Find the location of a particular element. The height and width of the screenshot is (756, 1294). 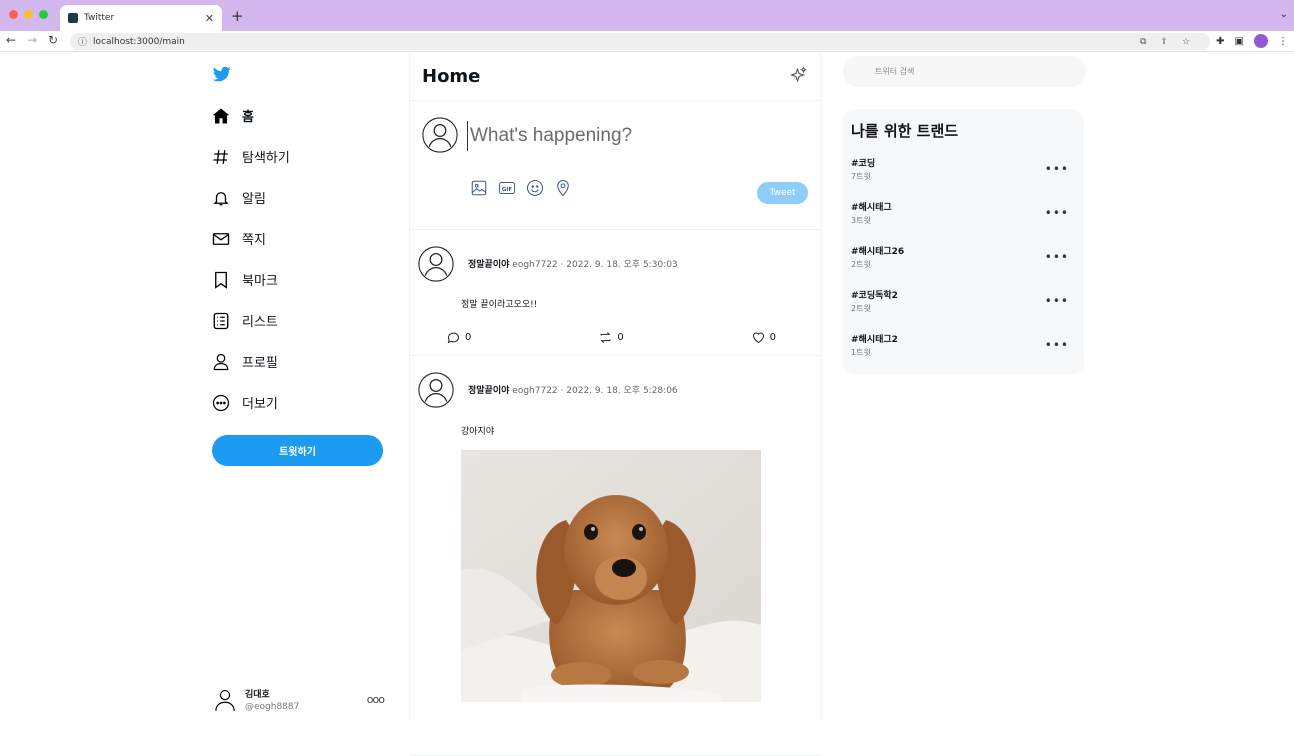

envelope-icon is located at coordinates (221, 239).